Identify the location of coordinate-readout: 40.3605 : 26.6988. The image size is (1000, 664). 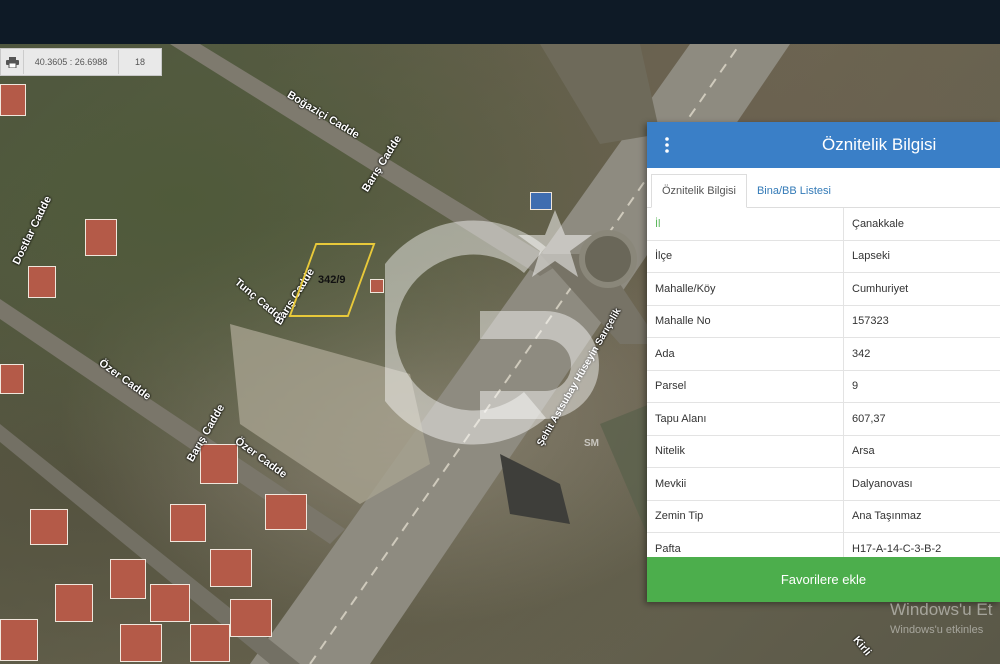
(71, 62).